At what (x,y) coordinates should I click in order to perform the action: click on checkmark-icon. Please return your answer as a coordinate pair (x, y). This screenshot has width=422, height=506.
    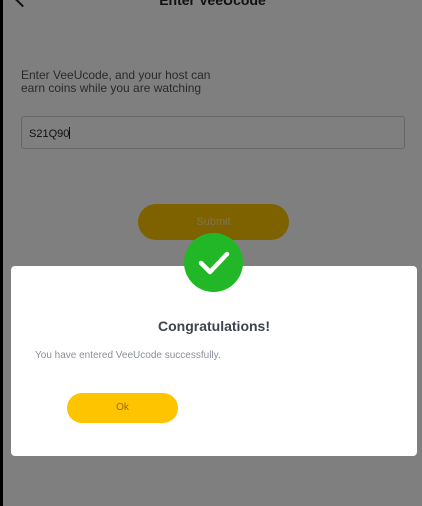
    Looking at the image, I should click on (214, 263).